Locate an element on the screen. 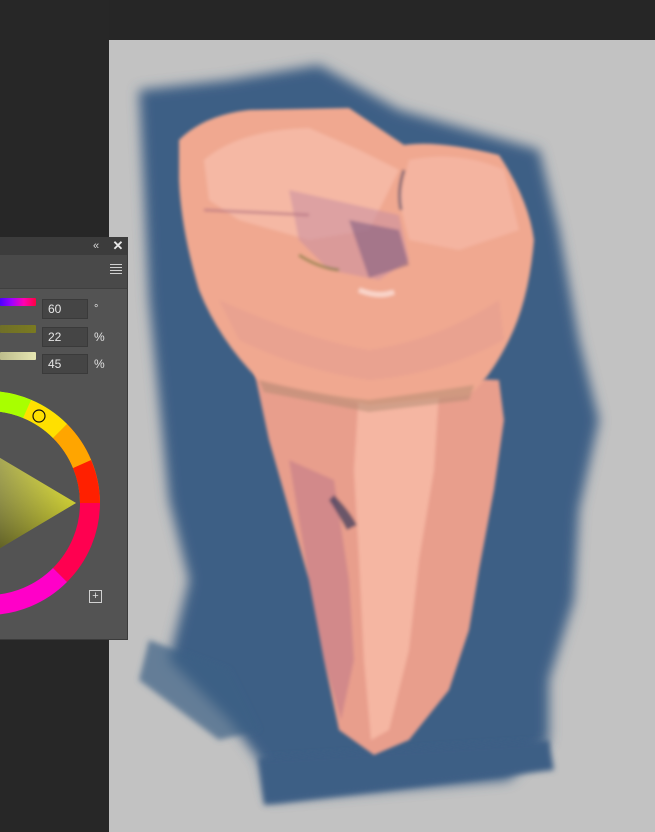 The image size is (655, 832). color-wheel-area is located at coordinates (63, 492).